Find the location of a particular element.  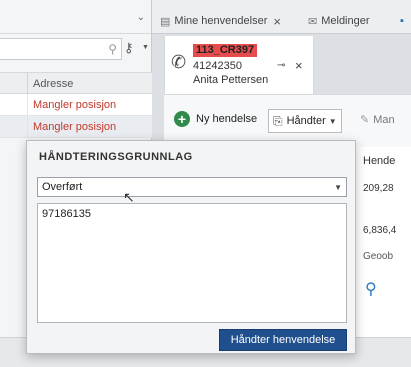

handle-label: Håndter is located at coordinates (306, 121).